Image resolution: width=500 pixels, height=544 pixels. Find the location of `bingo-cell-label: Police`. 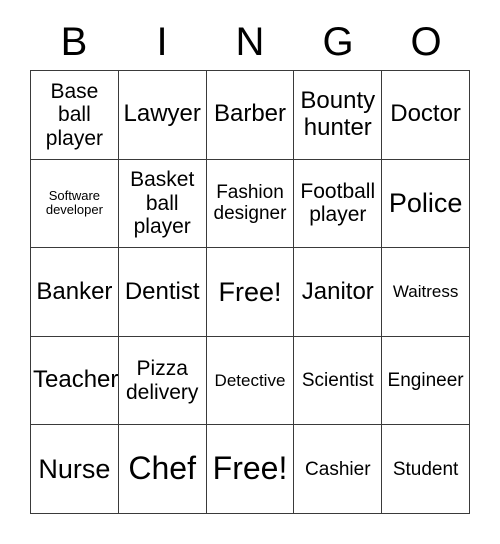

bingo-cell-label: Police is located at coordinates (425, 203).